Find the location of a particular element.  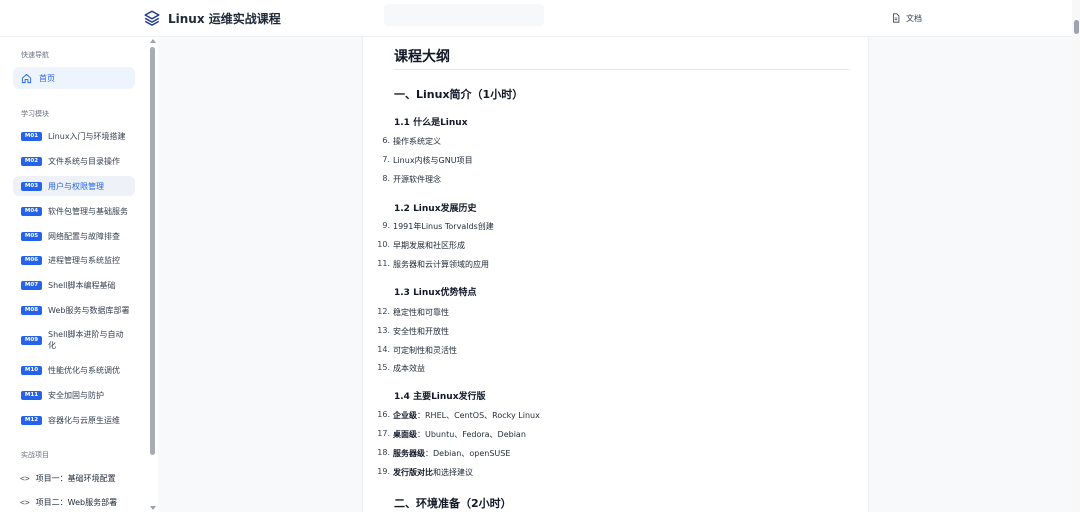

module-badge: M08 is located at coordinates (31, 310).